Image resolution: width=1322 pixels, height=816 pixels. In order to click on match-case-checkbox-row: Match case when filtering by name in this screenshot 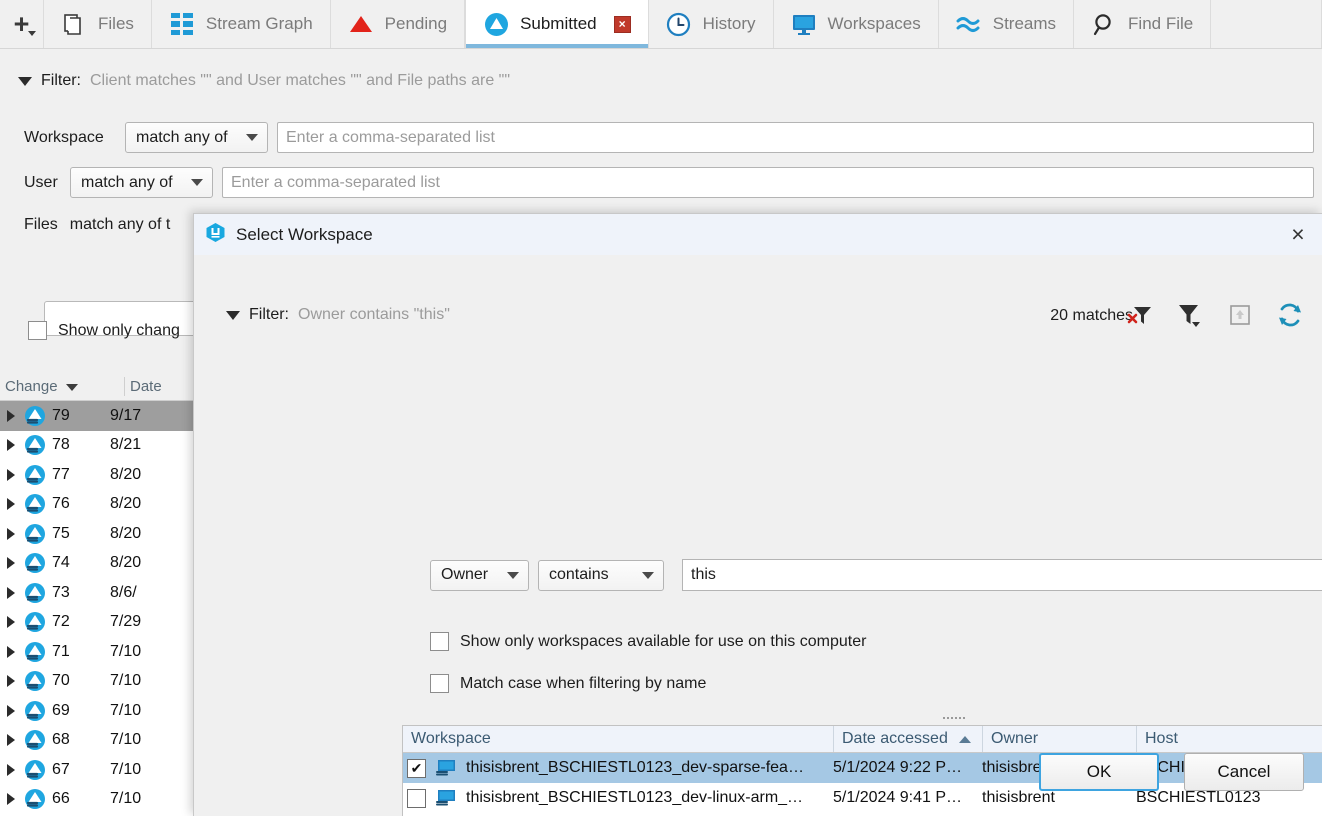, I will do `click(568, 683)`.